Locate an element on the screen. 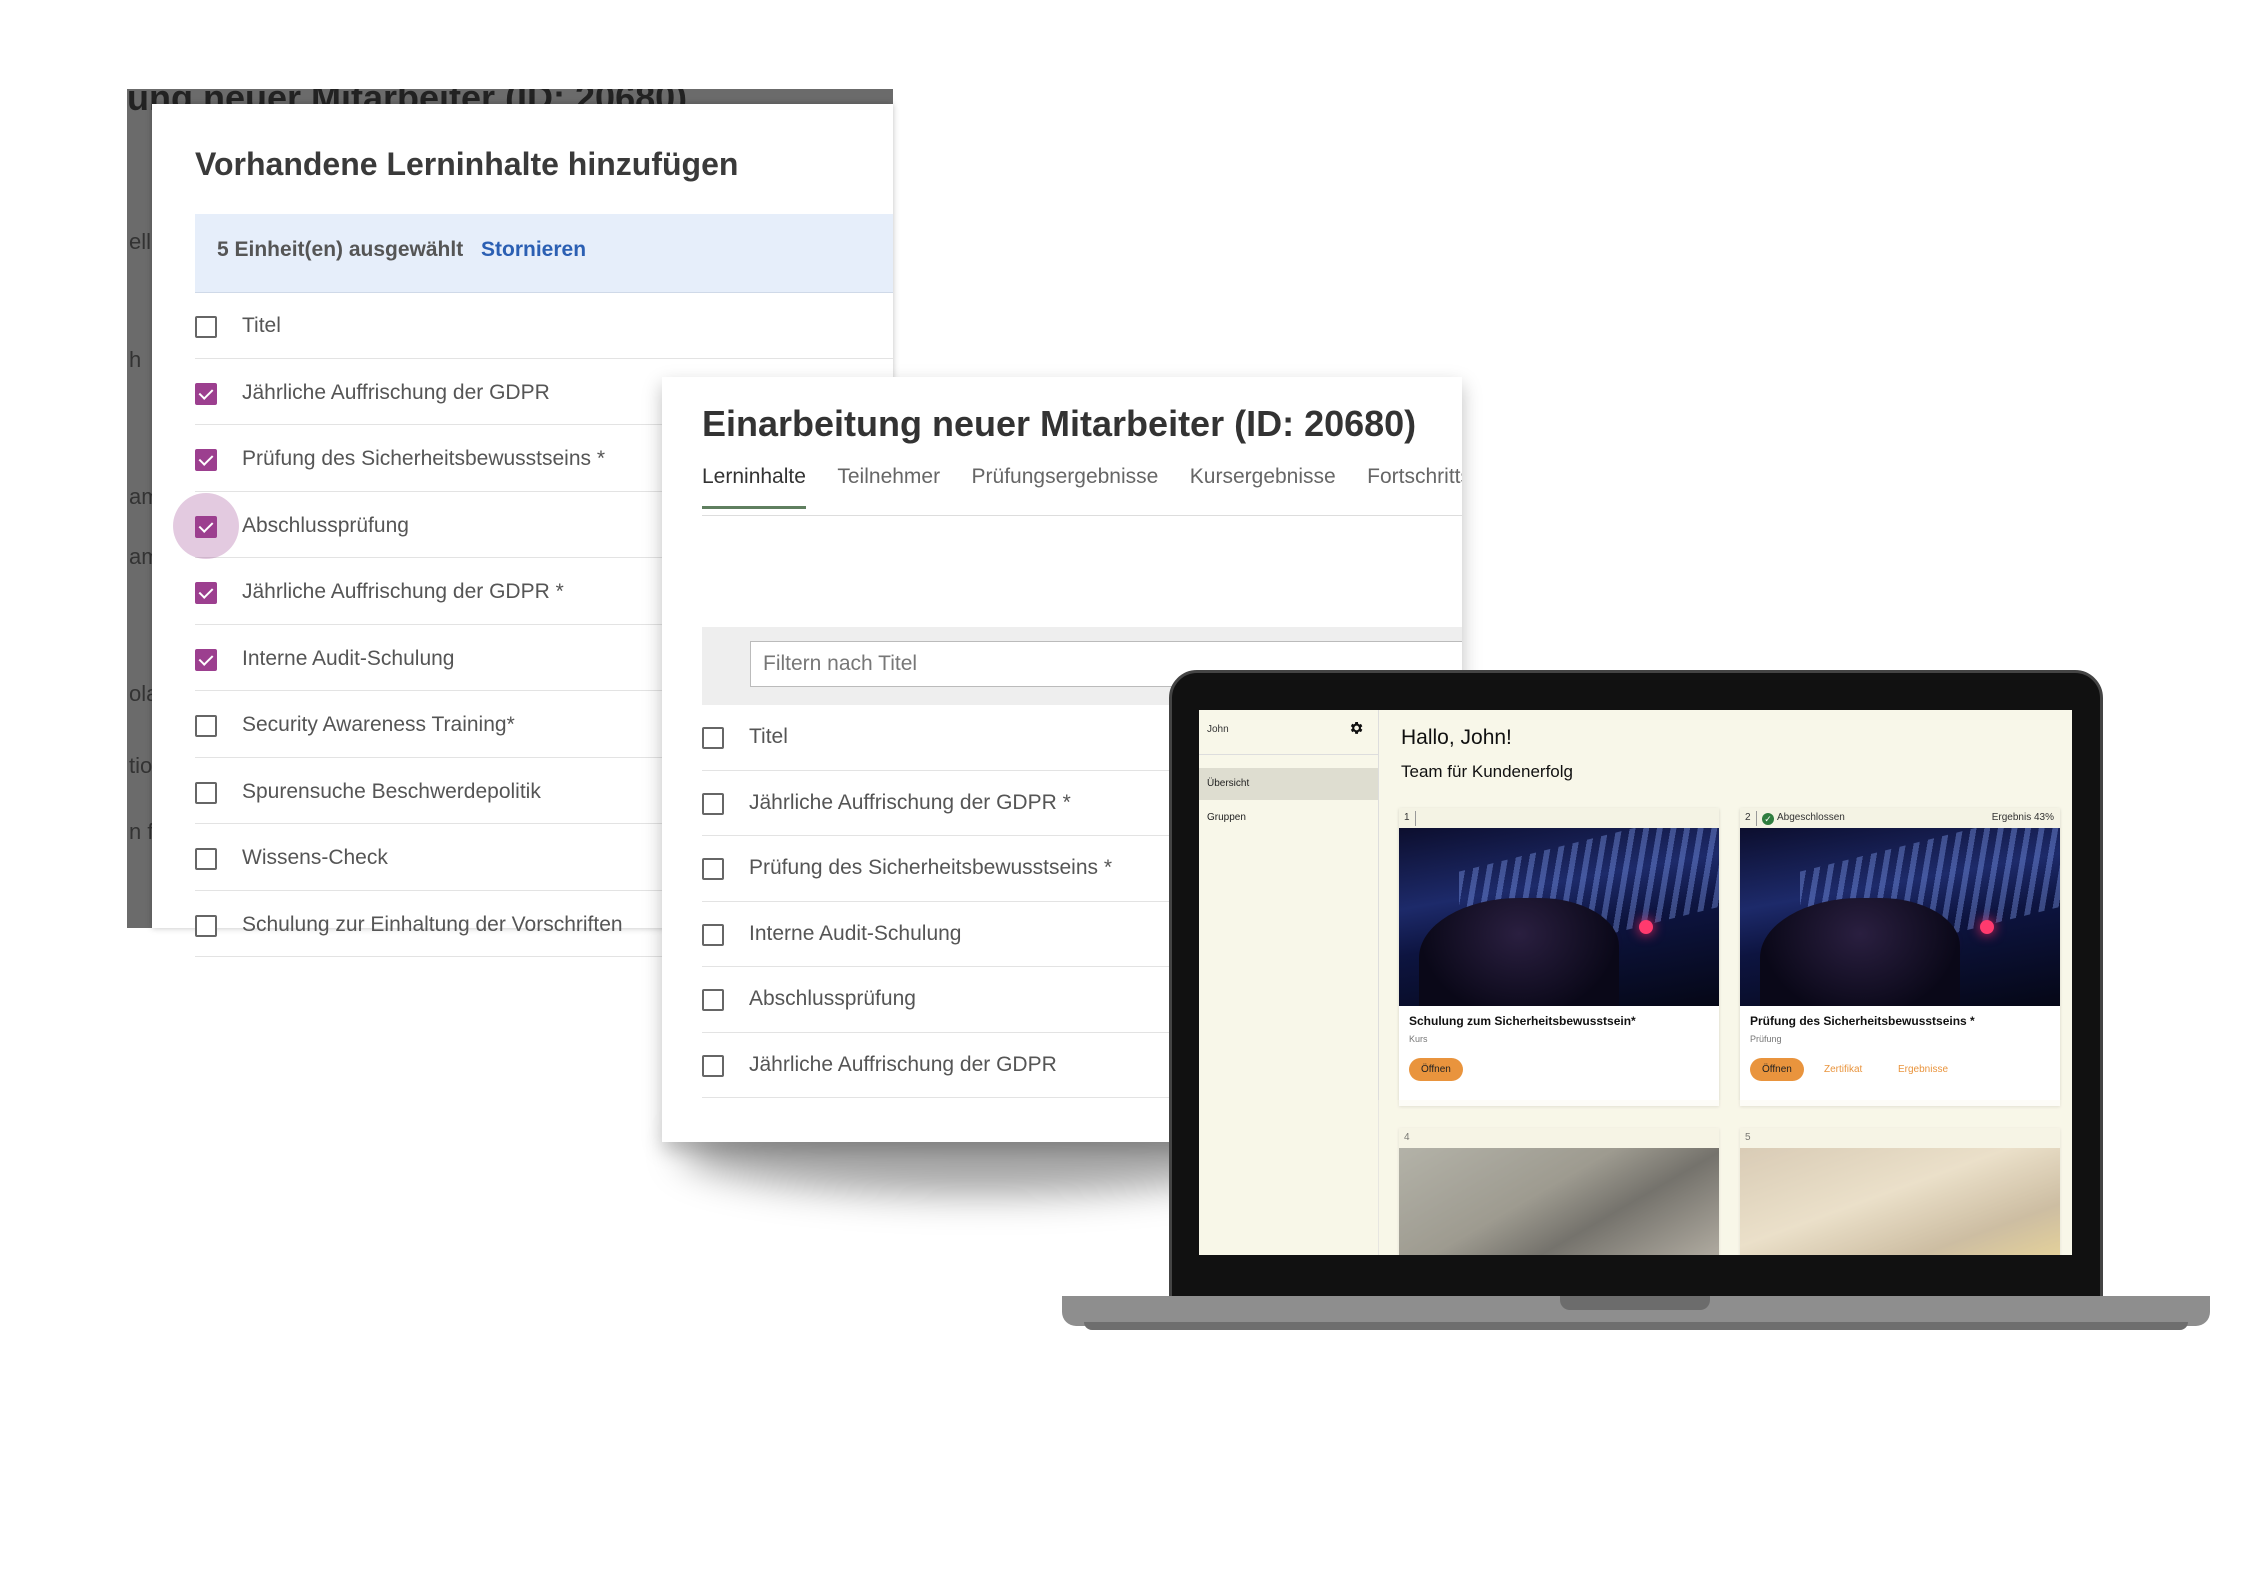  table-row-label: Prüfung des Sicherheitsbewusstseins * is located at coordinates (931, 867).